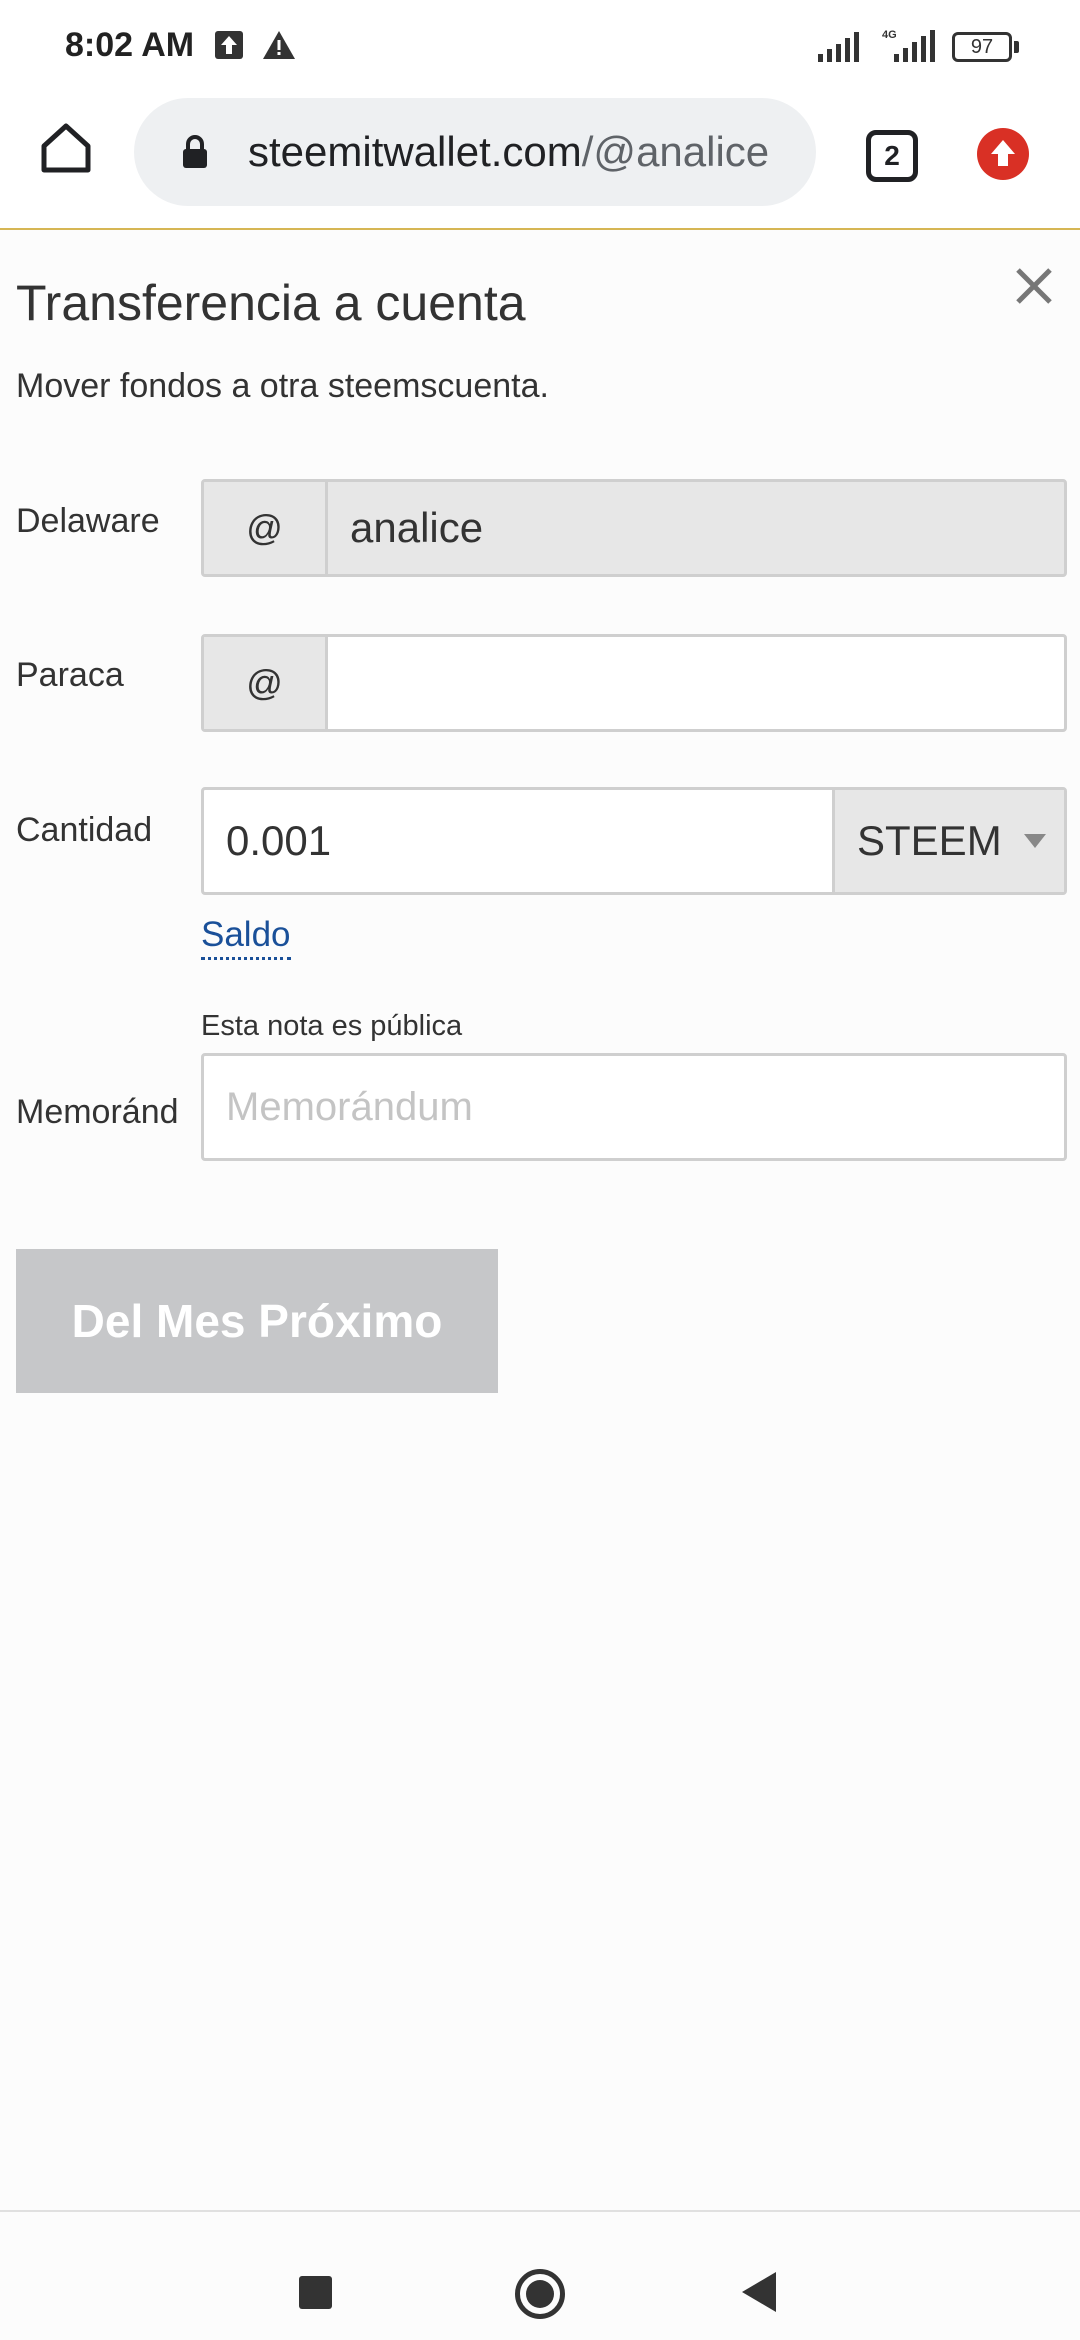 This screenshot has height=2340, width=1080. What do you see at coordinates (84, 830) in the screenshot?
I see `amount-label: Cantidad` at bounding box center [84, 830].